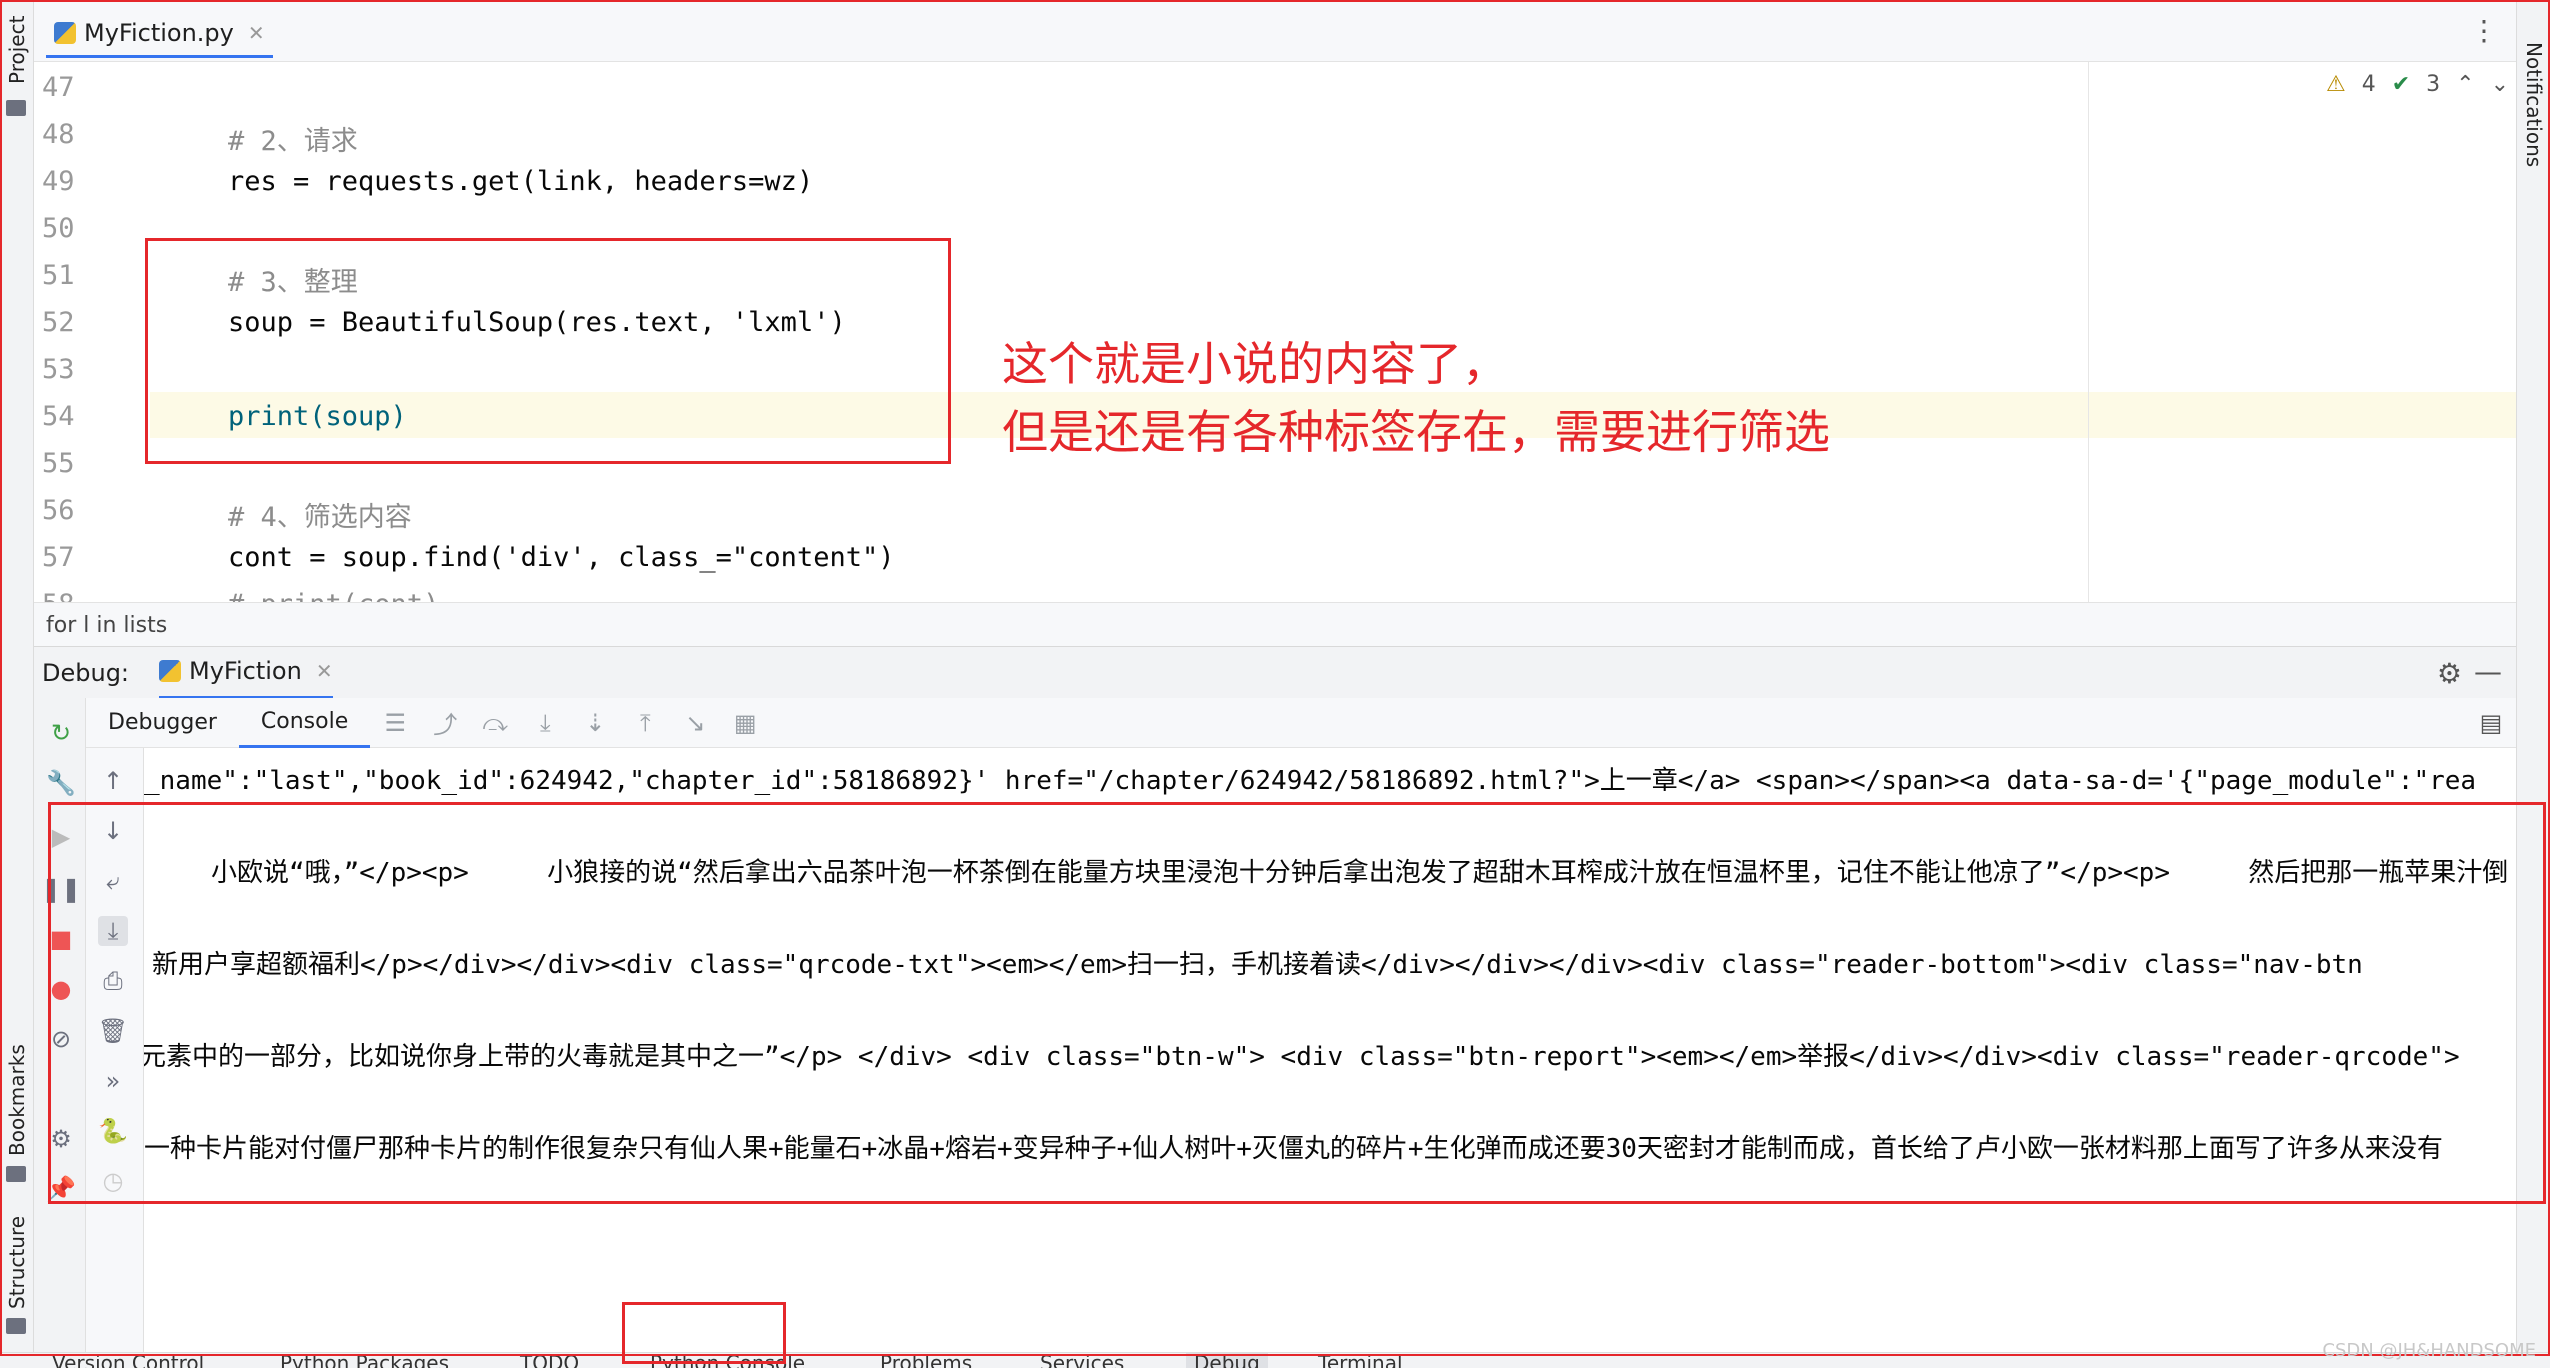  Describe the element at coordinates (1416, 398) in the screenshot. I see `annotation-text: 这个就是小说的内容了， 但是还是有各种标签存在，需要进行筛选` at that location.